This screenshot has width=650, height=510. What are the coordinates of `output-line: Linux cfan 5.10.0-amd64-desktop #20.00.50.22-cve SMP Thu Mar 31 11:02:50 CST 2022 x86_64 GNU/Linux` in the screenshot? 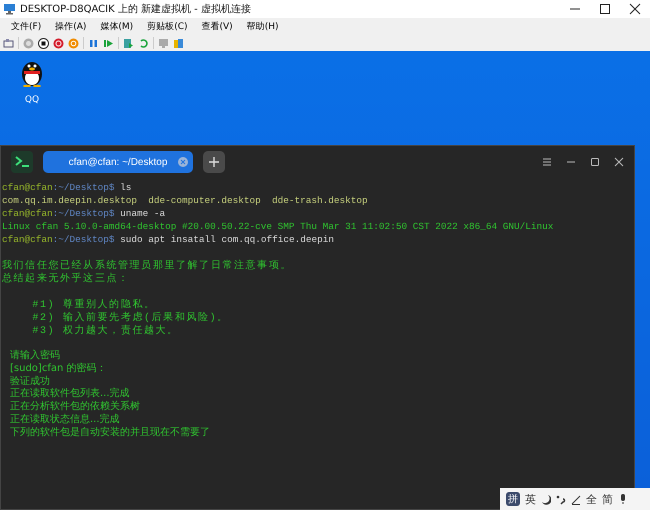 It's located at (278, 226).